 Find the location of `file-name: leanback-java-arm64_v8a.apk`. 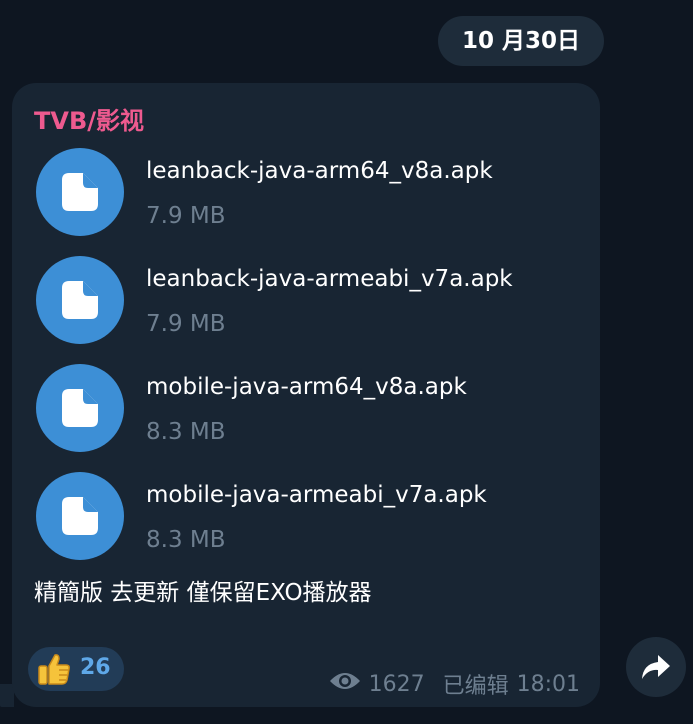

file-name: leanback-java-arm64_v8a.apk is located at coordinates (319, 171).